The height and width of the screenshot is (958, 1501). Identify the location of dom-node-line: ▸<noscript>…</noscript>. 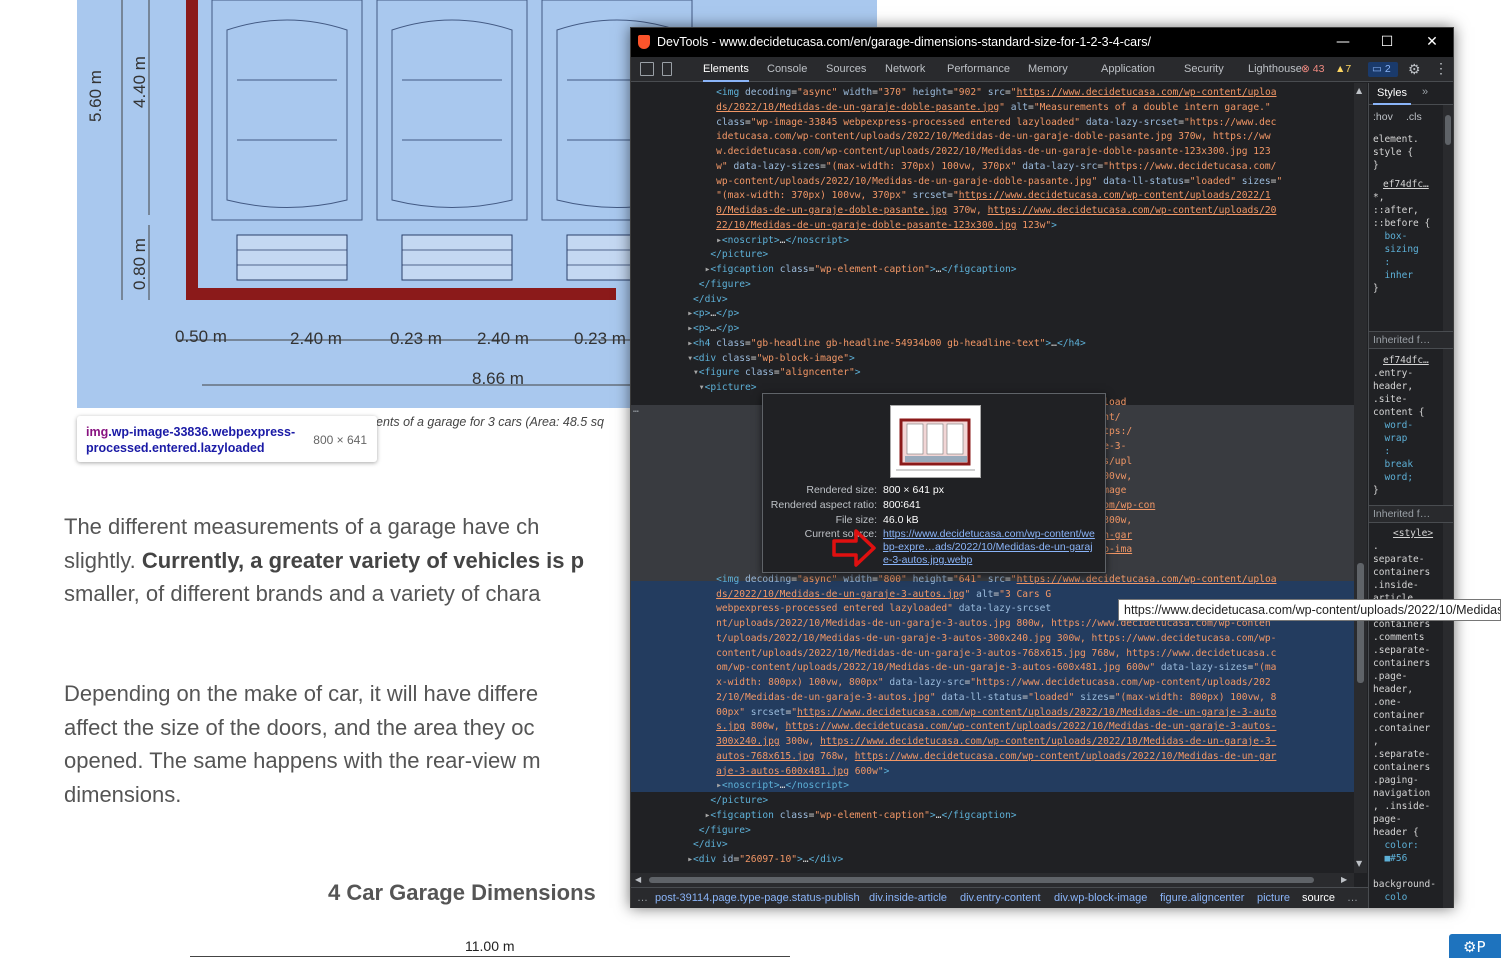
(782, 241).